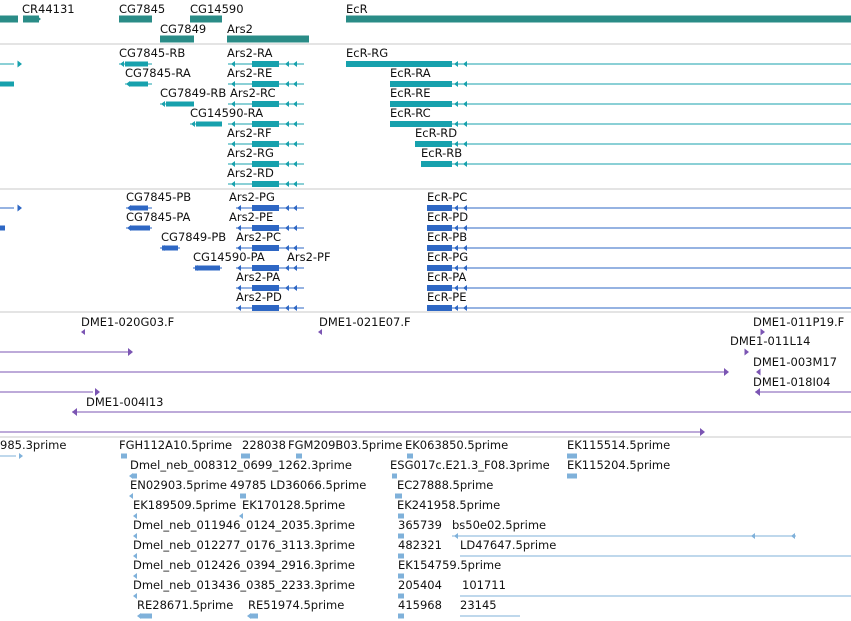 The height and width of the screenshot is (621, 851). I want to click on feature-label-ek115514-5prime: EK115514.5prime, so click(618, 445).